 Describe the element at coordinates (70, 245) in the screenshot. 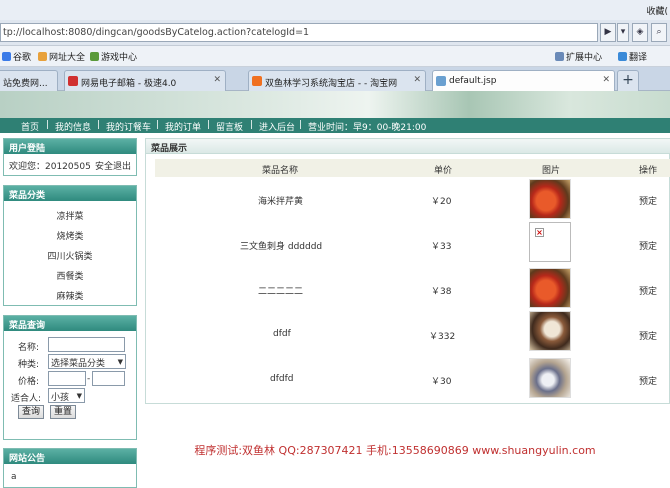

I see `category-panel: 菜品分类 凉拌菜 烧烤类 四川火锅类 西餐类 麻辣类` at that location.